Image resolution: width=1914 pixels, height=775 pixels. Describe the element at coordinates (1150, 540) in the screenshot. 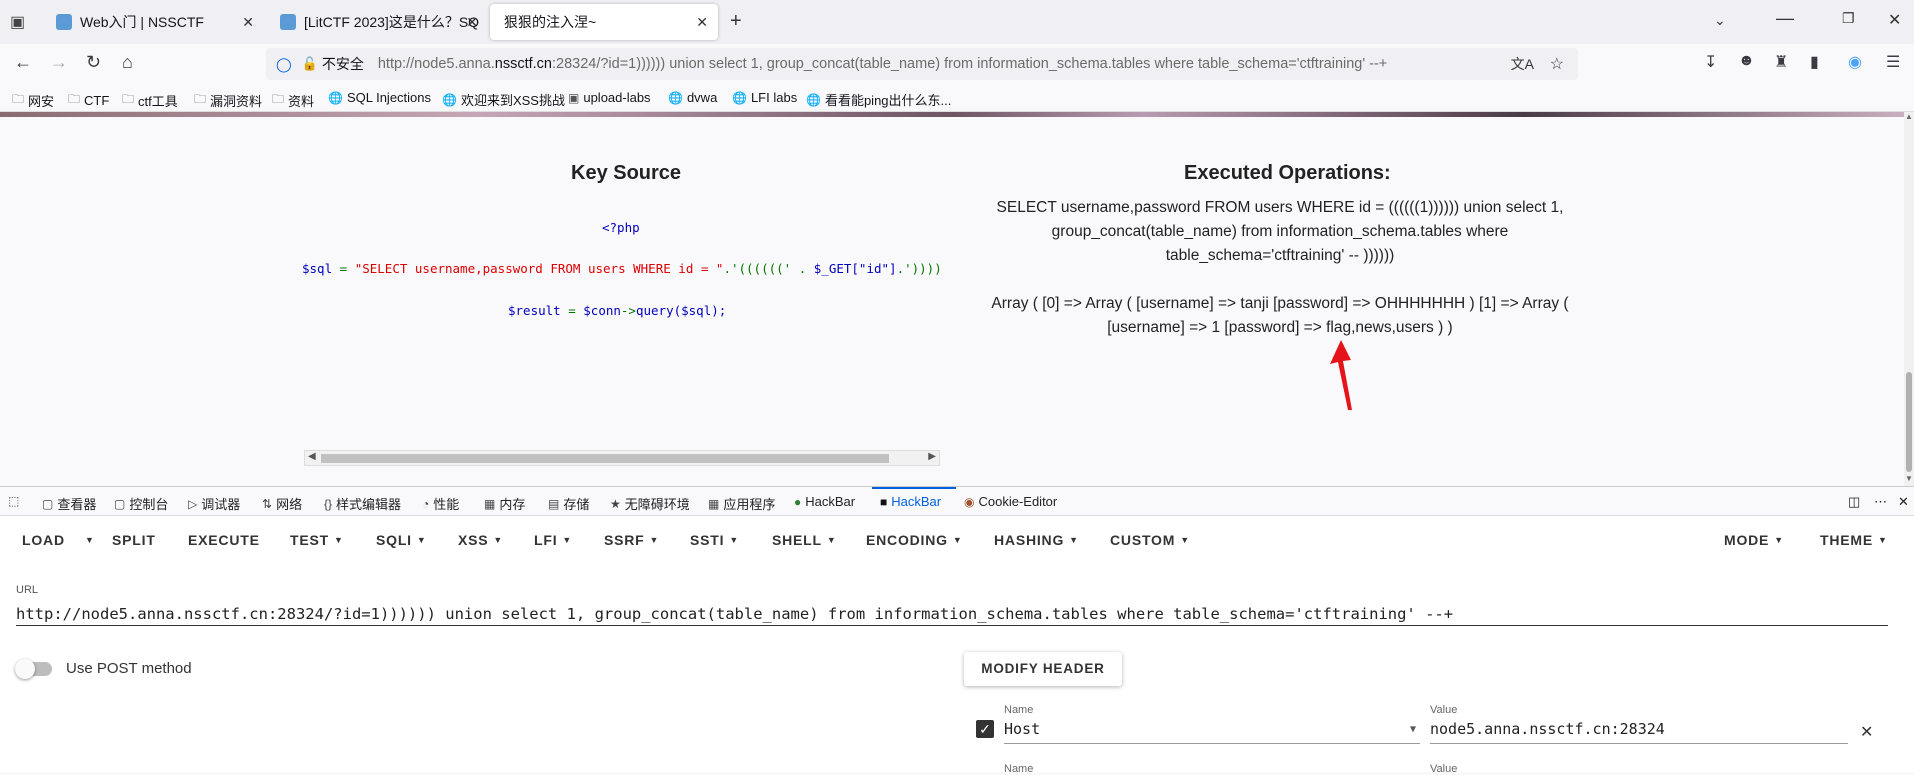

I see `custom-menu: CUSTOM ▼` at that location.